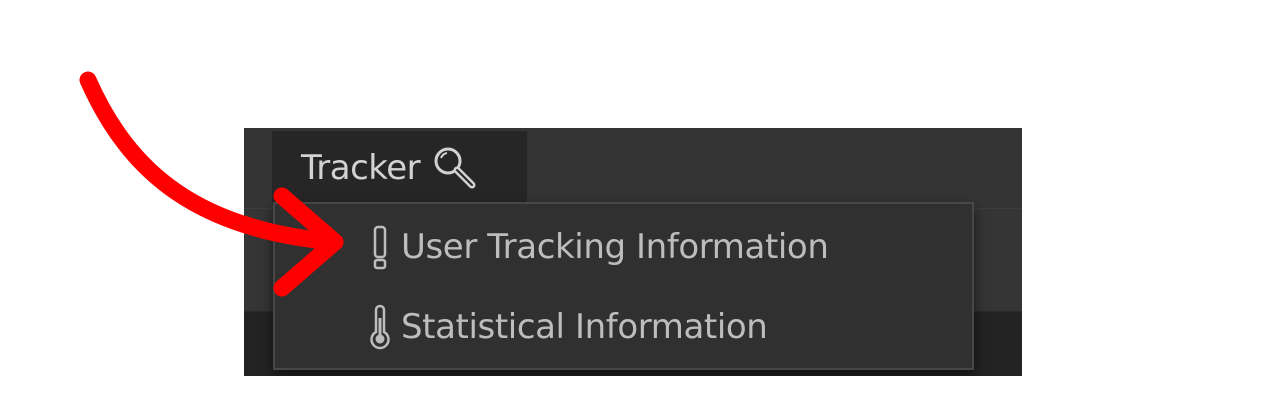 Image resolution: width=1277 pixels, height=403 pixels. I want to click on tracker-menu-label: Tracker, so click(361, 168).